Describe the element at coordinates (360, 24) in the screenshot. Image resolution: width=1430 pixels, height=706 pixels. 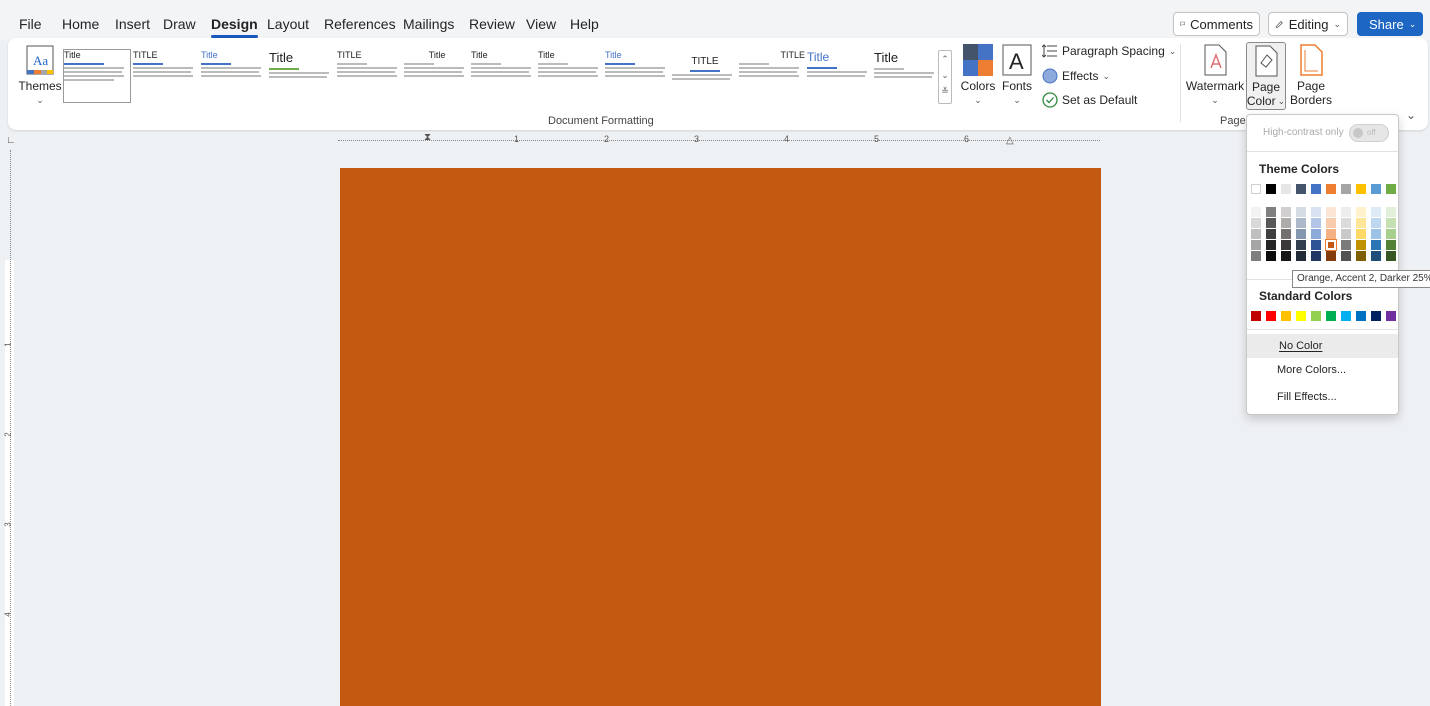
I see `menu-references: References` at that location.